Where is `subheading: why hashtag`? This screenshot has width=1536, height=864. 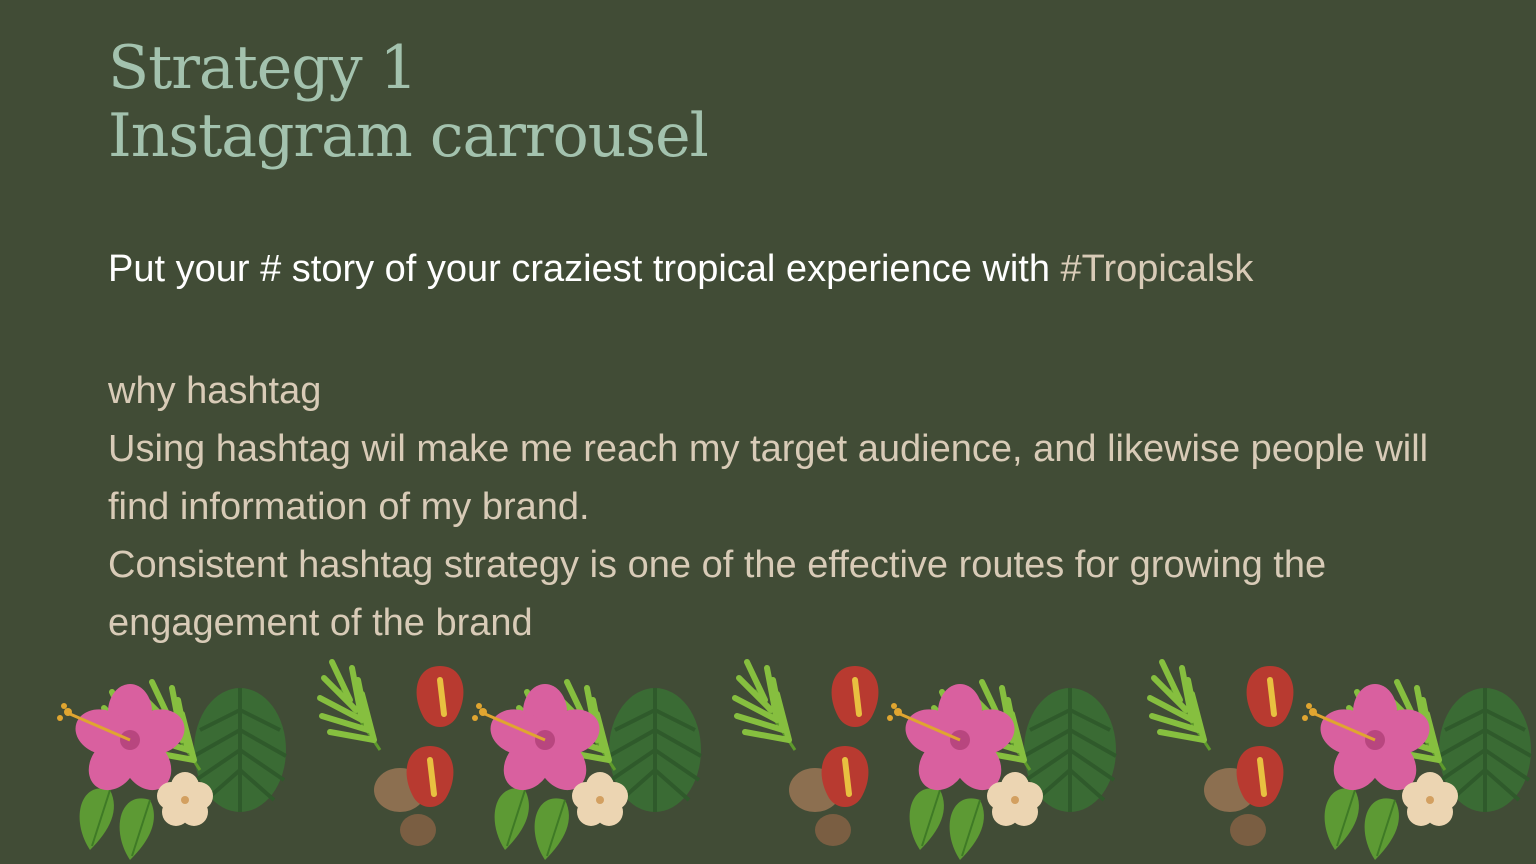 subheading: why hashtag is located at coordinates (215, 391).